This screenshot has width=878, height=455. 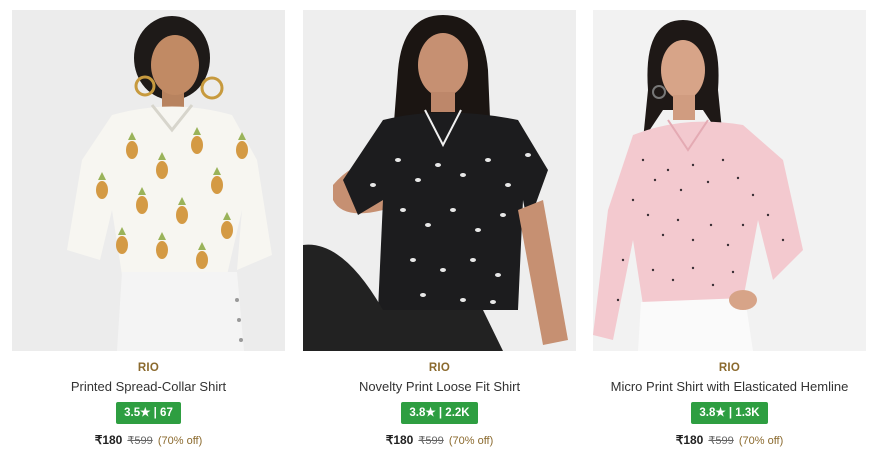 I want to click on product-name: Novelty Print Loose Fit Shirt, so click(x=439, y=386).